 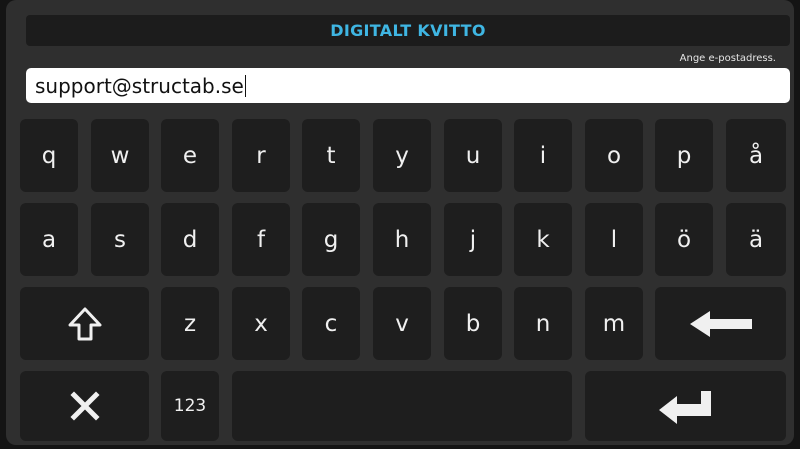 What do you see at coordinates (614, 155) in the screenshot?
I see `key-o: o` at bounding box center [614, 155].